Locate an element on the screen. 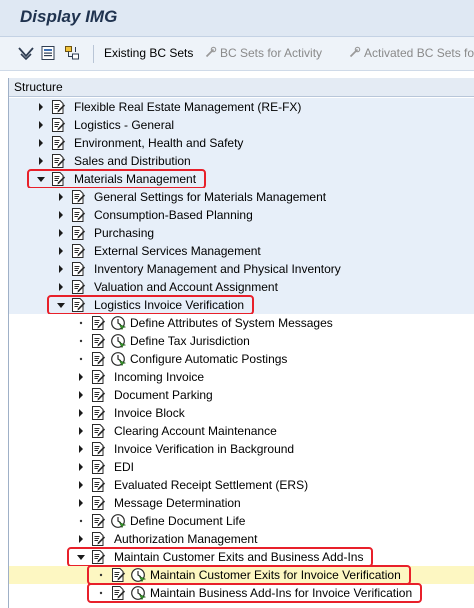  tree-node: Define Document Life is located at coordinates (241, 521).